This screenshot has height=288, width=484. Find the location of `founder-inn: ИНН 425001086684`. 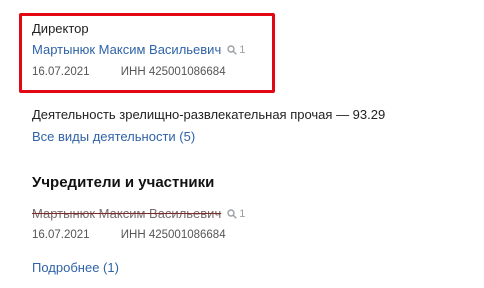

founder-inn: ИНН 425001086684 is located at coordinates (173, 235).